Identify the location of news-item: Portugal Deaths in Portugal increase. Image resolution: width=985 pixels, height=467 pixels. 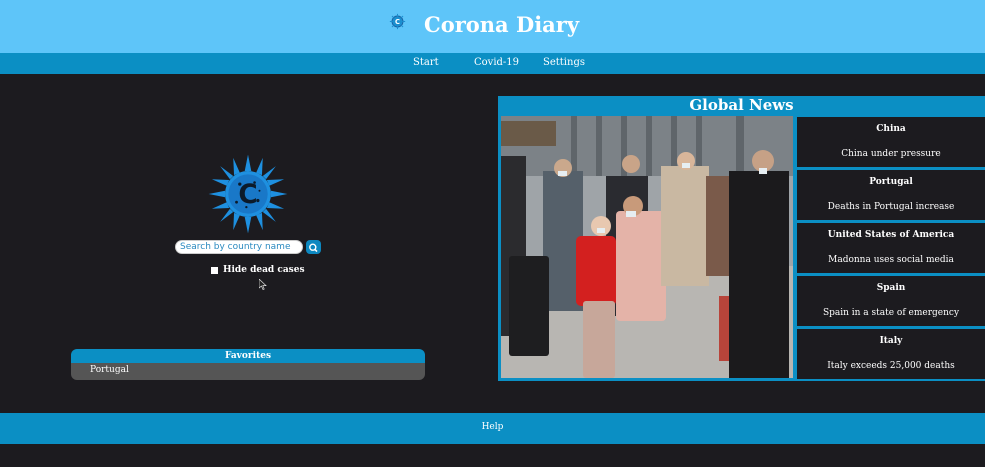
(891, 195).